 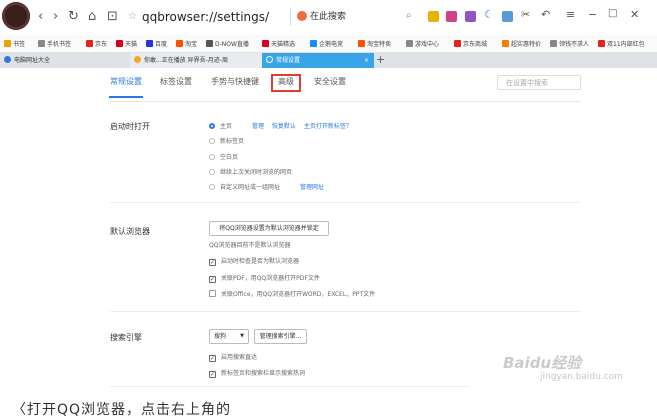 I want to click on reload-icon: ↻, so click(x=73, y=17).